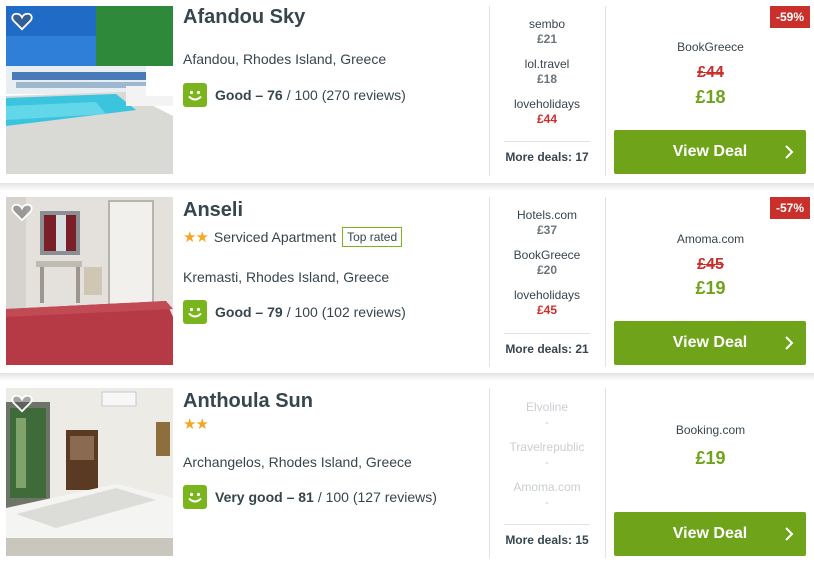  Describe the element at coordinates (547, 407) in the screenshot. I see `deal-site: Elvoline` at that location.